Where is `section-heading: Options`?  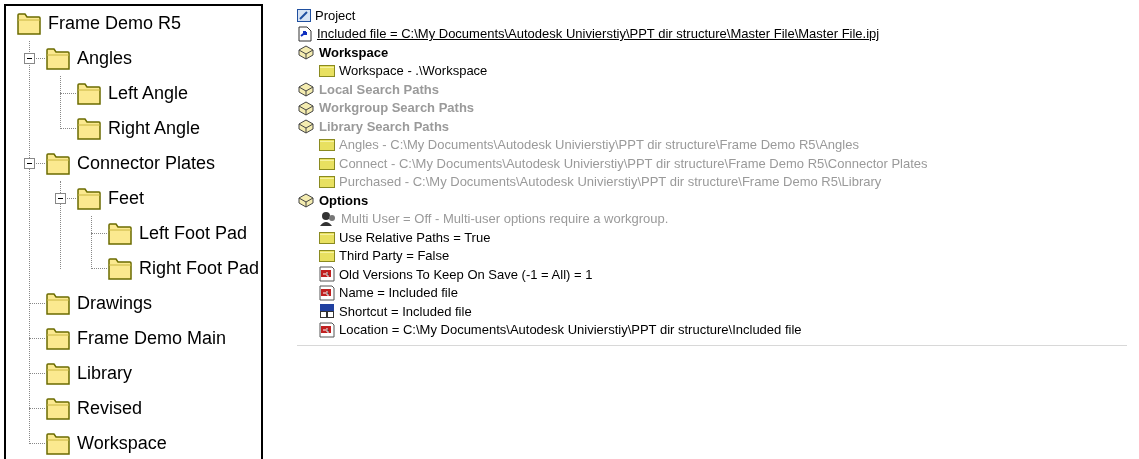
section-heading: Options is located at coordinates (344, 200).